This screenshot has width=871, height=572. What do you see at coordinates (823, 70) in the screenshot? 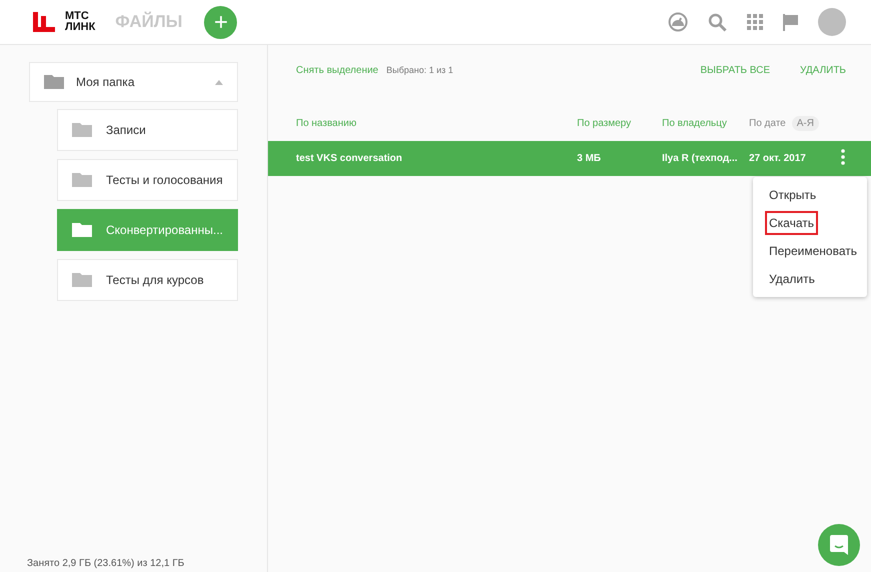
I see `delete-link: УДАЛИТЬ` at bounding box center [823, 70].